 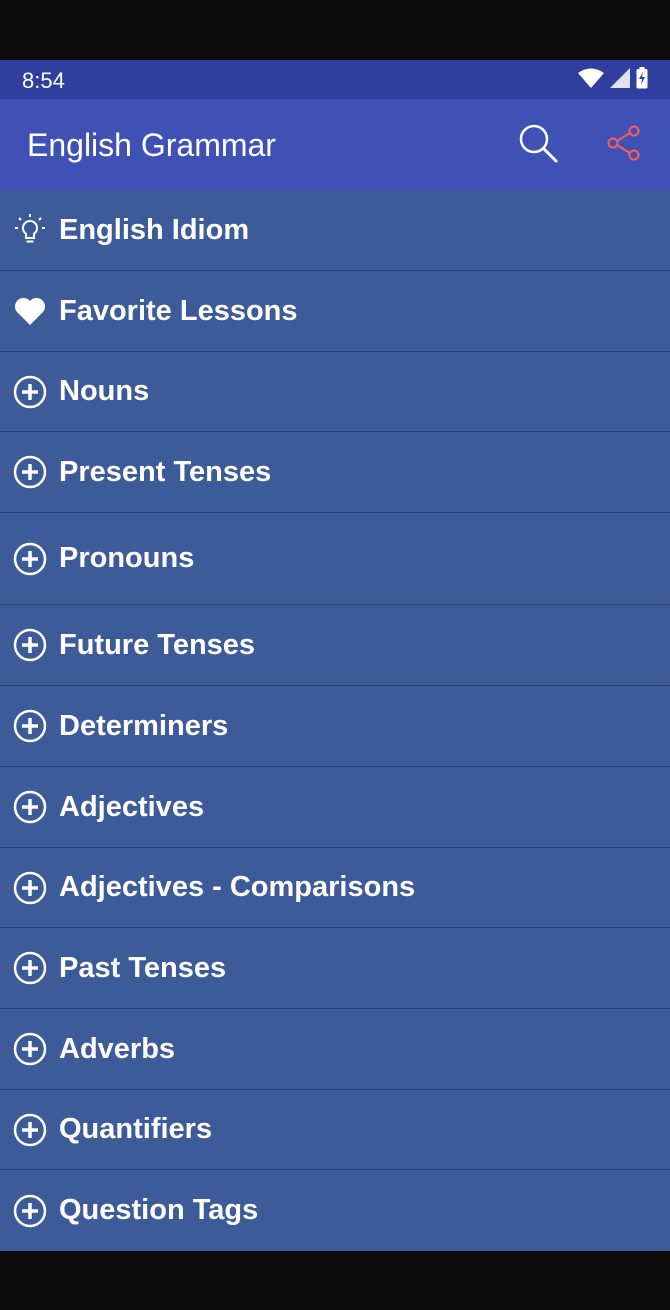 I want to click on wifi-icon, so click(x=591, y=80).